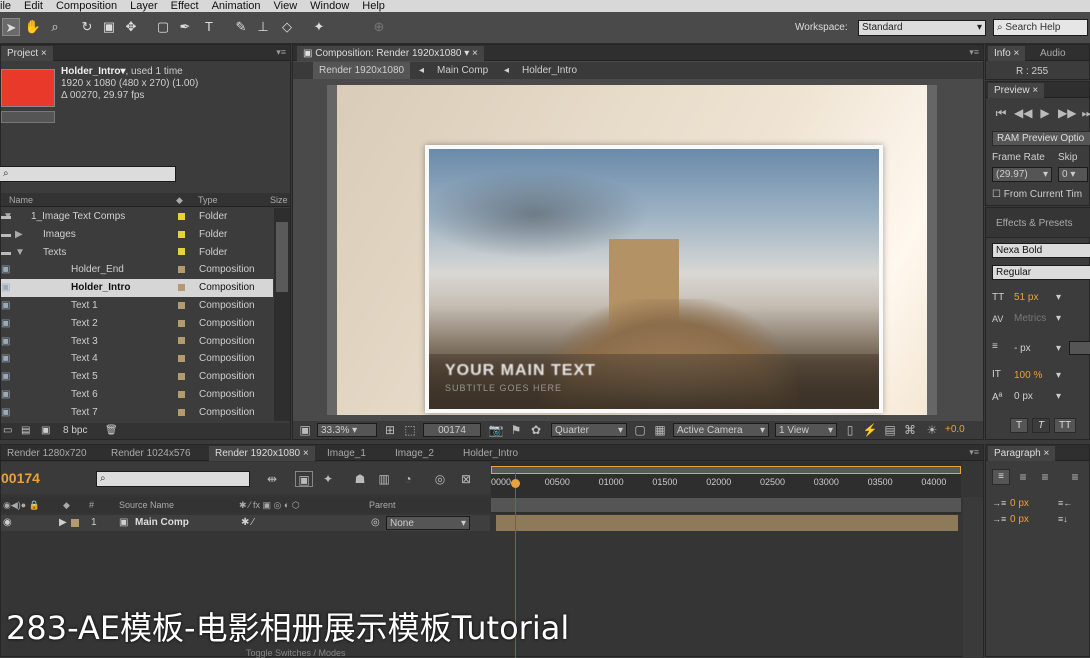 This screenshot has height=658, width=1090. Describe the element at coordinates (379, 27) in the screenshot. I see `axis-mode-icon: ⊕` at that location.